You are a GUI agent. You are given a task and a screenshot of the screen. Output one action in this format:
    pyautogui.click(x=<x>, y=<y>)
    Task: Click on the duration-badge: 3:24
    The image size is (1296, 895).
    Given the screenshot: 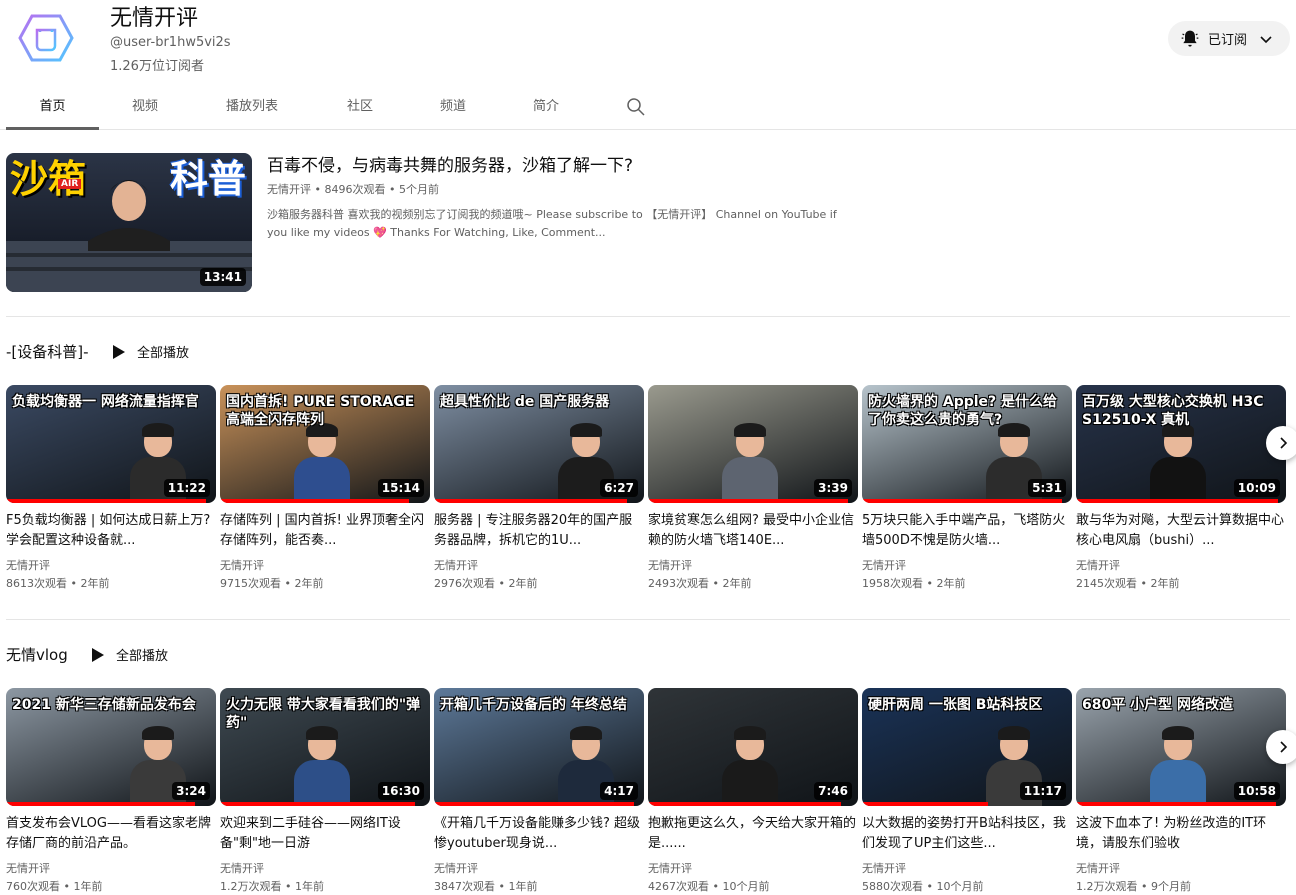 What is the action you would take?
    pyautogui.click(x=191, y=791)
    